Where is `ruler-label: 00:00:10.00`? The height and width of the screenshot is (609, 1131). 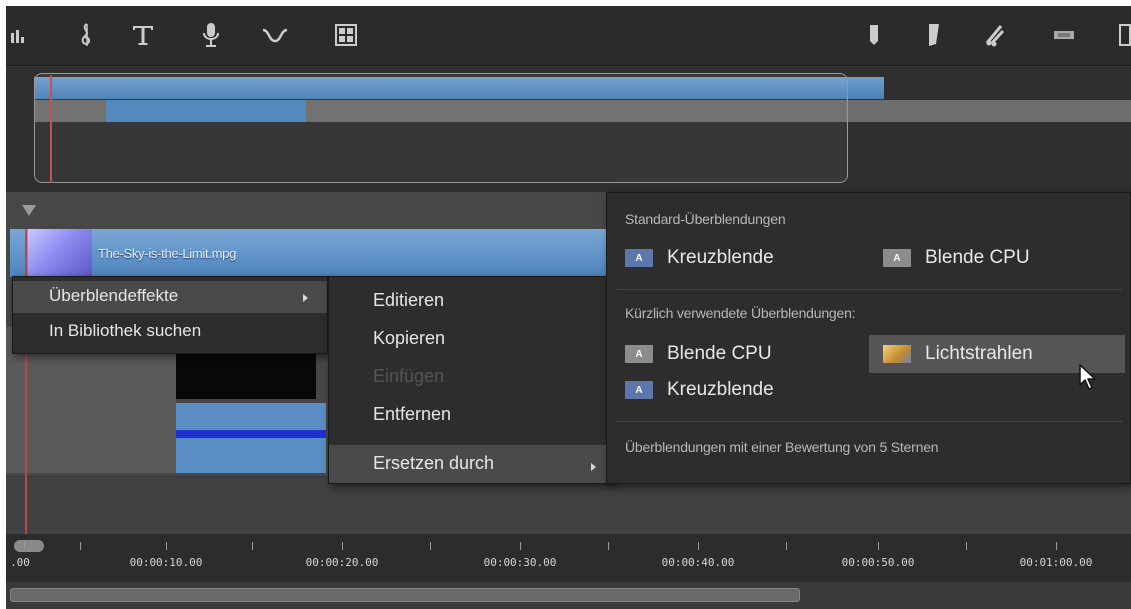
ruler-label: 00:00:10.00 is located at coordinates (166, 562).